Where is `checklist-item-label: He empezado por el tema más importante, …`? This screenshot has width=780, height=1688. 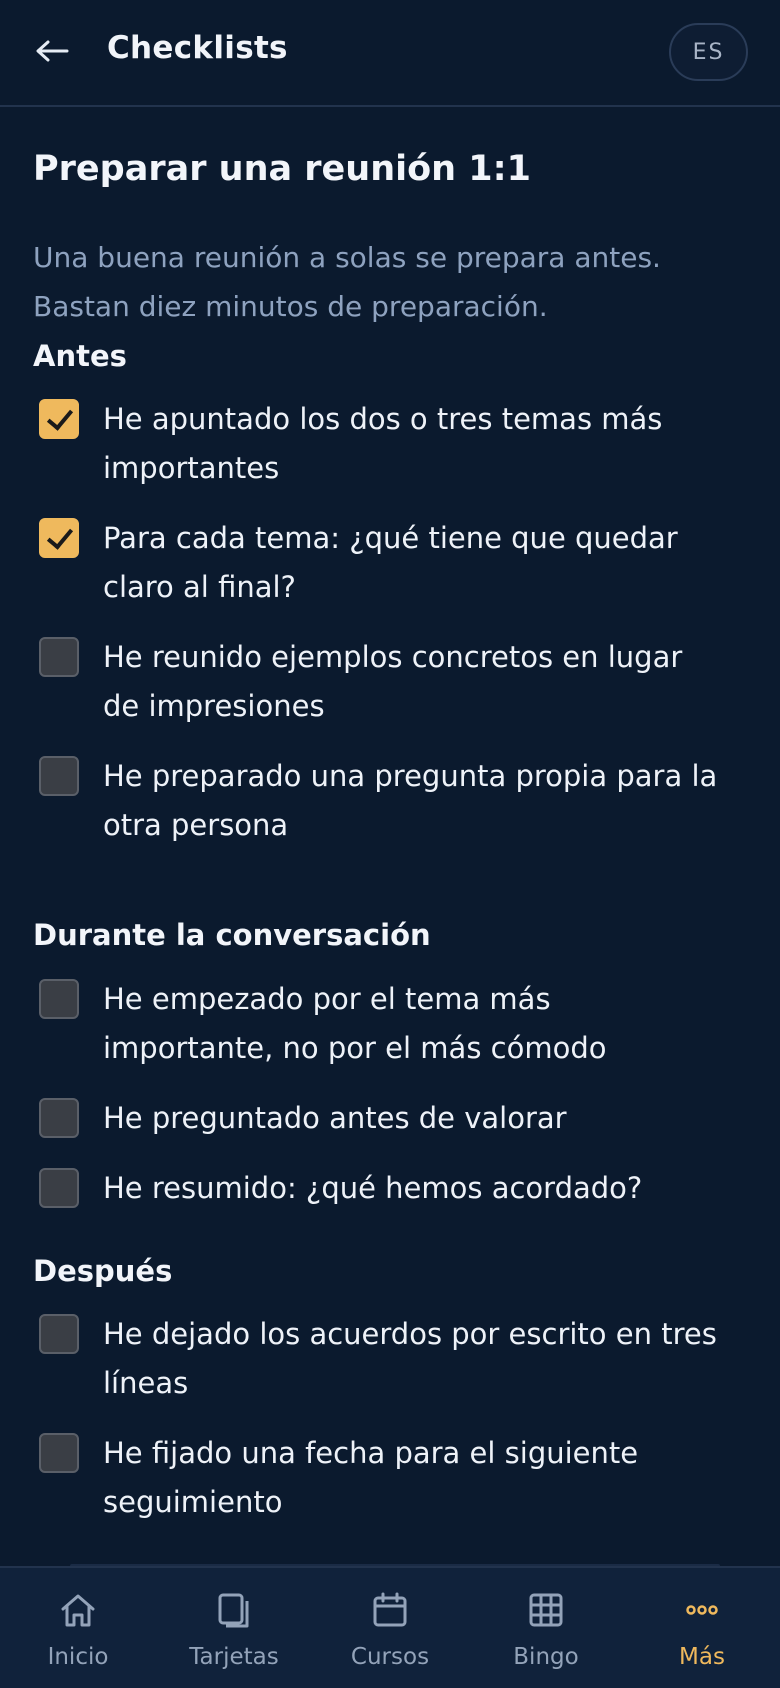 checklist-item-label: He empezado por el tema más importante, … is located at coordinates (355, 1023).